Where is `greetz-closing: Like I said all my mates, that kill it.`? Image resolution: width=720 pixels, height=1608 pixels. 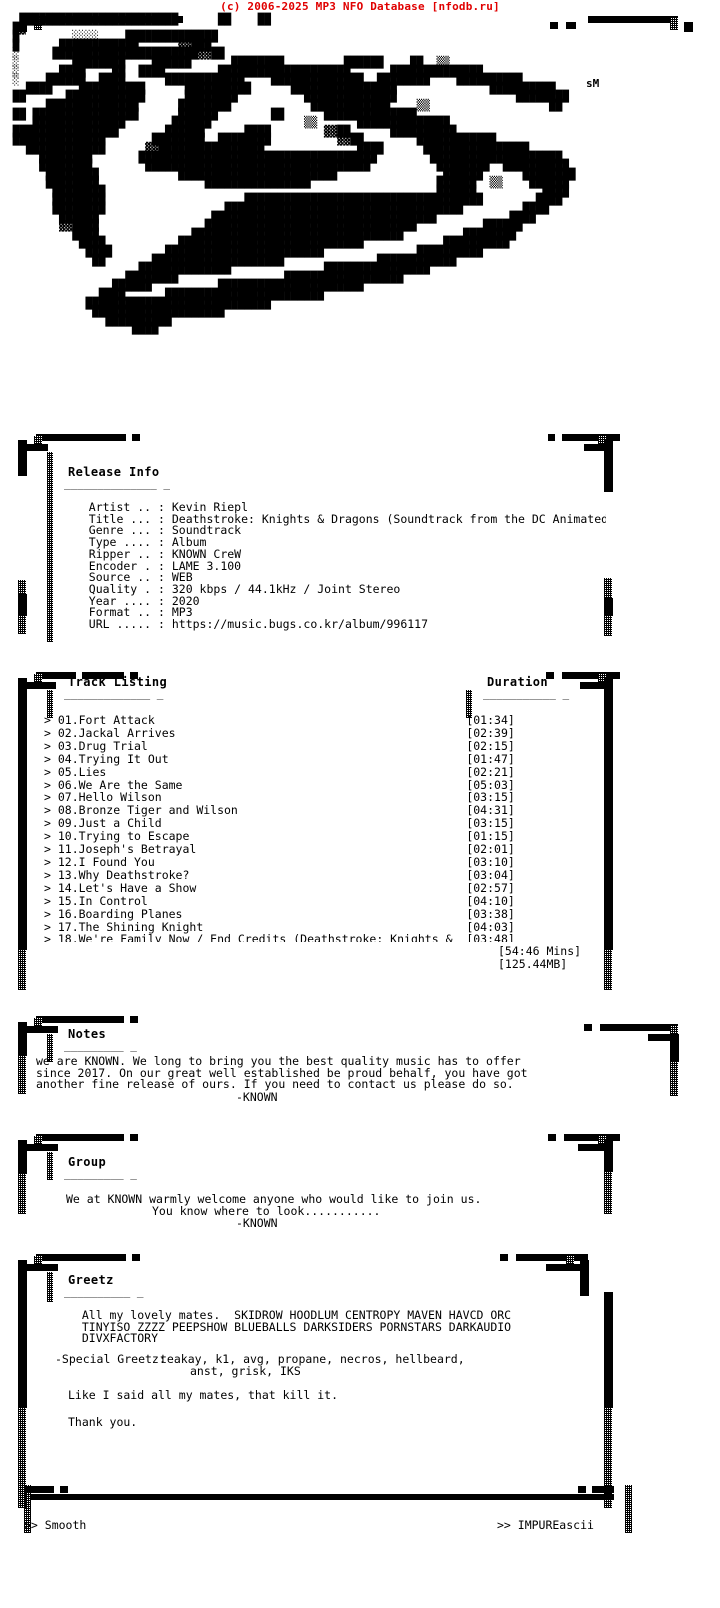
greetz-closing: Like I said all my mates, that kill it. is located at coordinates (203, 1395).